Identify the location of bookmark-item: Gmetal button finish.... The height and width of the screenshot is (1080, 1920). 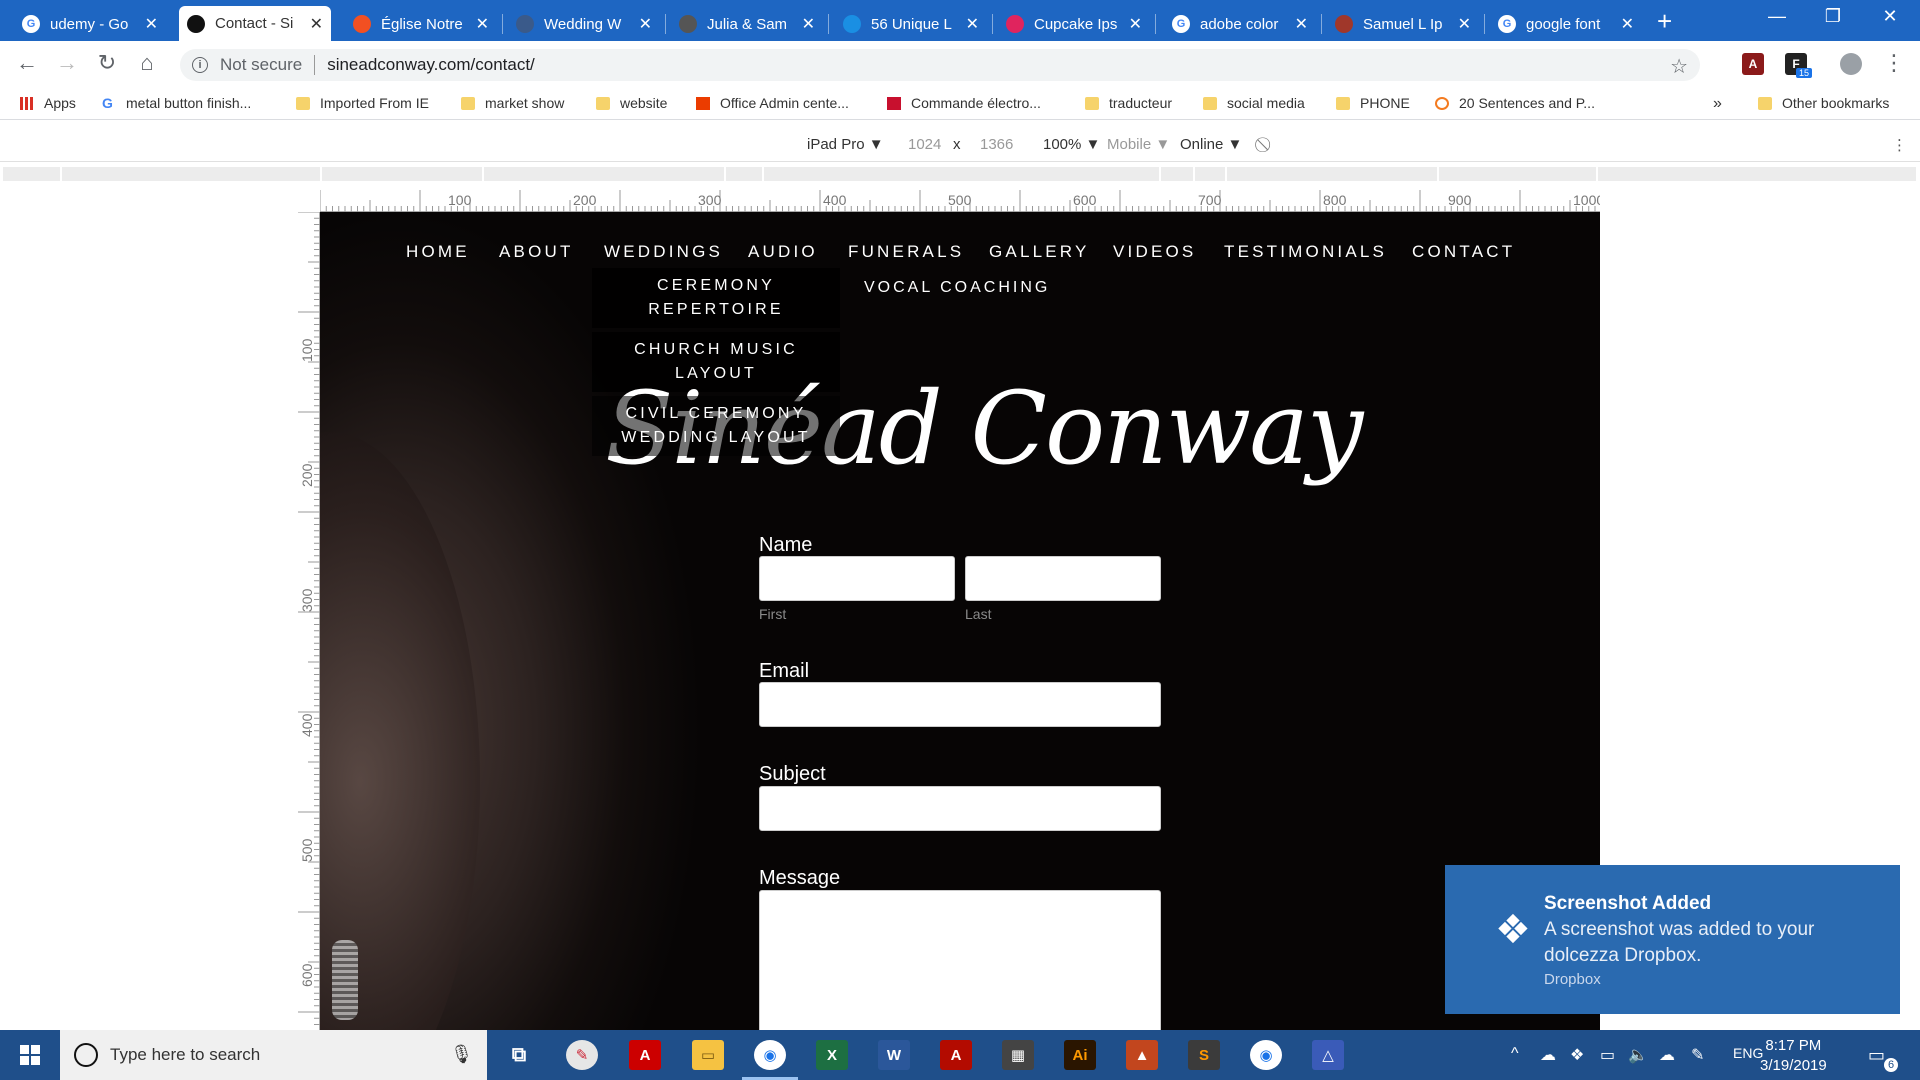
(176, 103).